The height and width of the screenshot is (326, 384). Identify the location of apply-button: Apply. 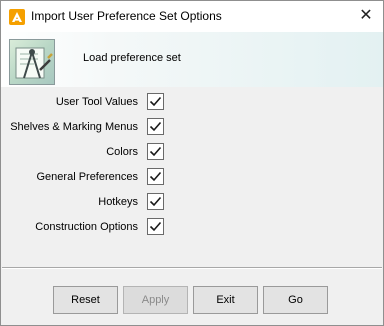
(155, 300).